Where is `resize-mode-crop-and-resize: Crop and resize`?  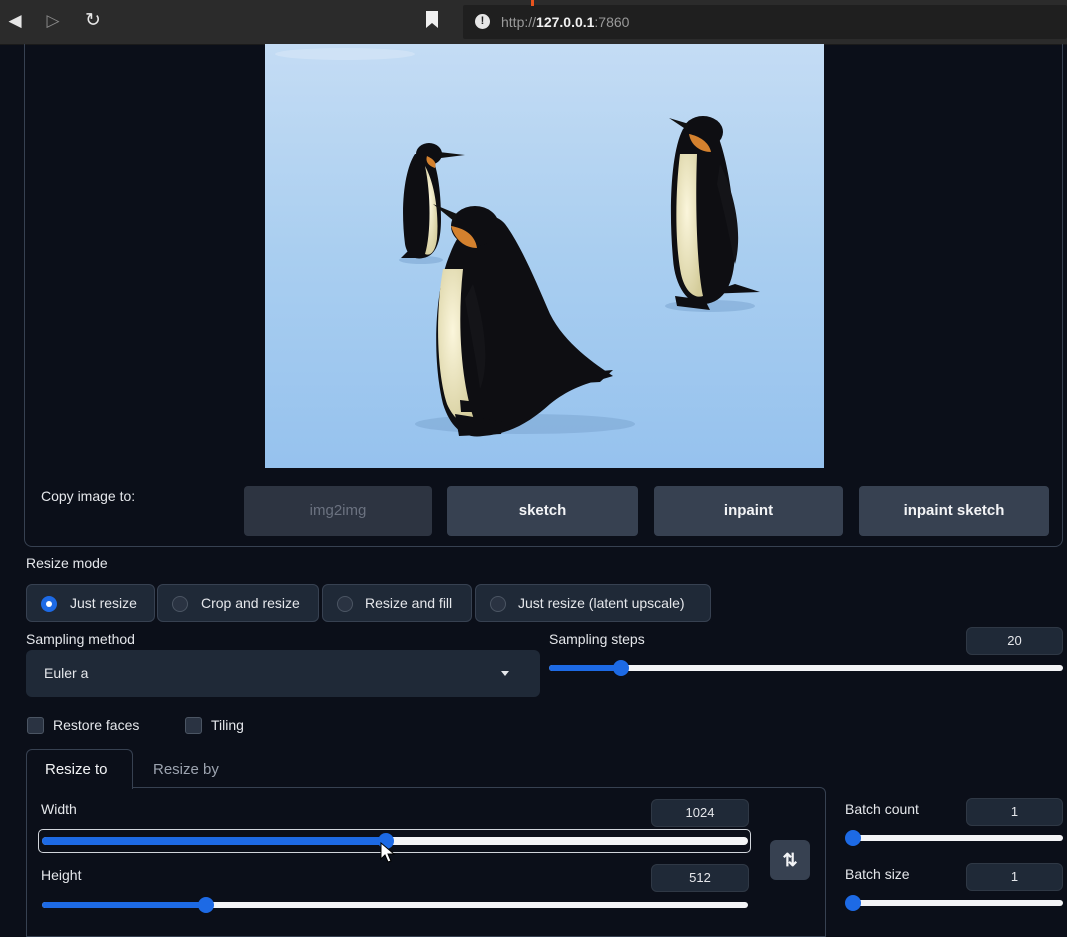
resize-mode-crop-and-resize: Crop and resize is located at coordinates (238, 603).